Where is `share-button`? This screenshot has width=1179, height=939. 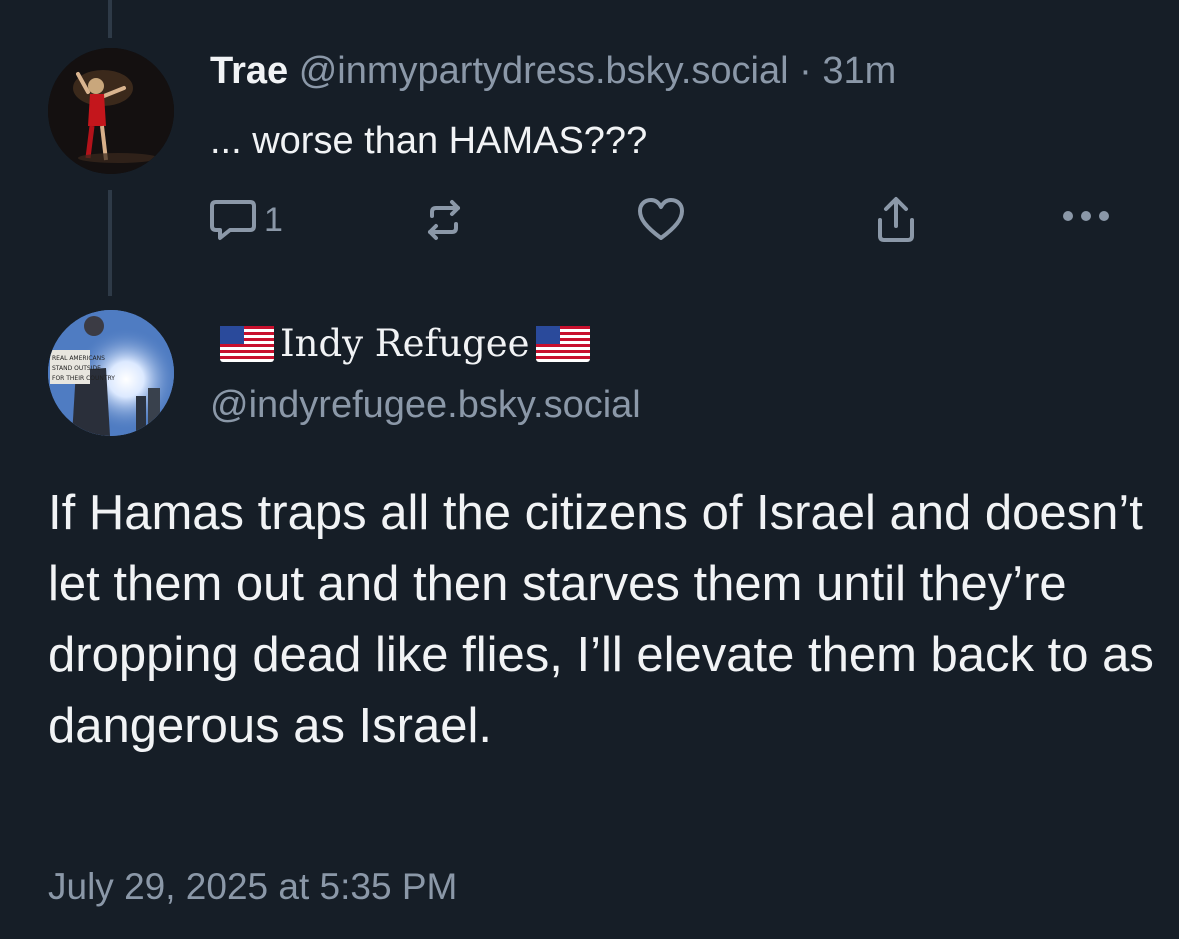 share-button is located at coordinates (896, 219).